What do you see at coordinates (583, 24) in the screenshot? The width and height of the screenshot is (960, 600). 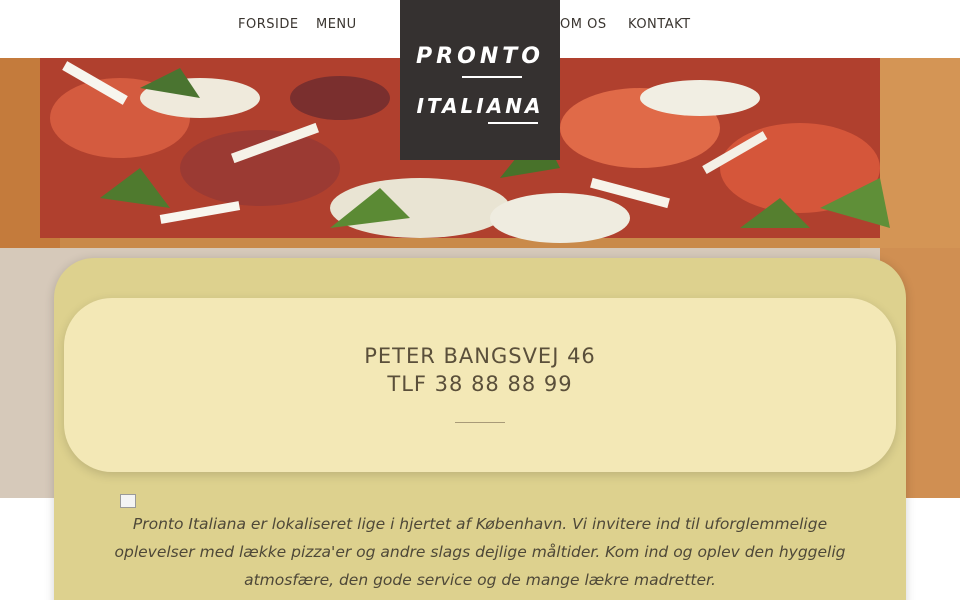 I see `nav-om-os-link: OM OS` at bounding box center [583, 24].